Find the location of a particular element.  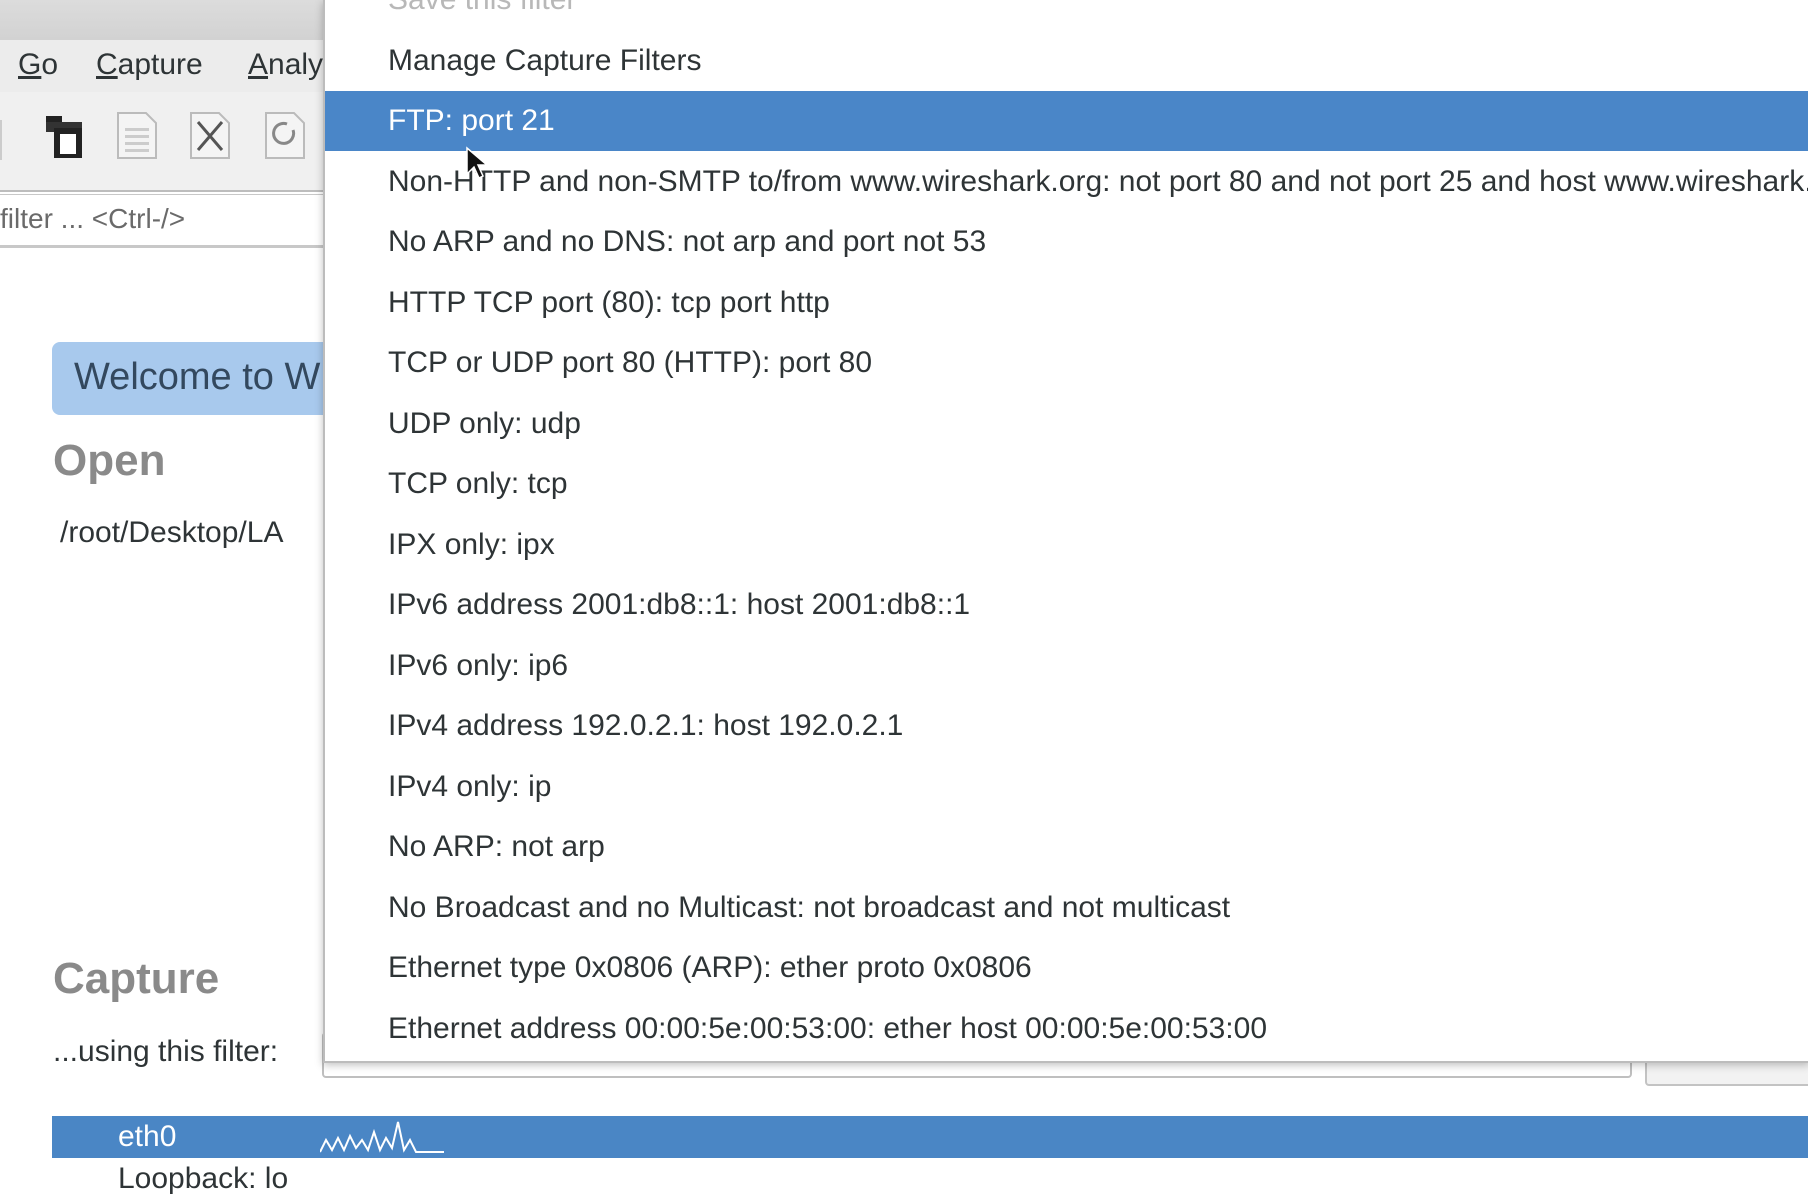

menu-item-label: TCP only: tcp is located at coordinates (478, 483).